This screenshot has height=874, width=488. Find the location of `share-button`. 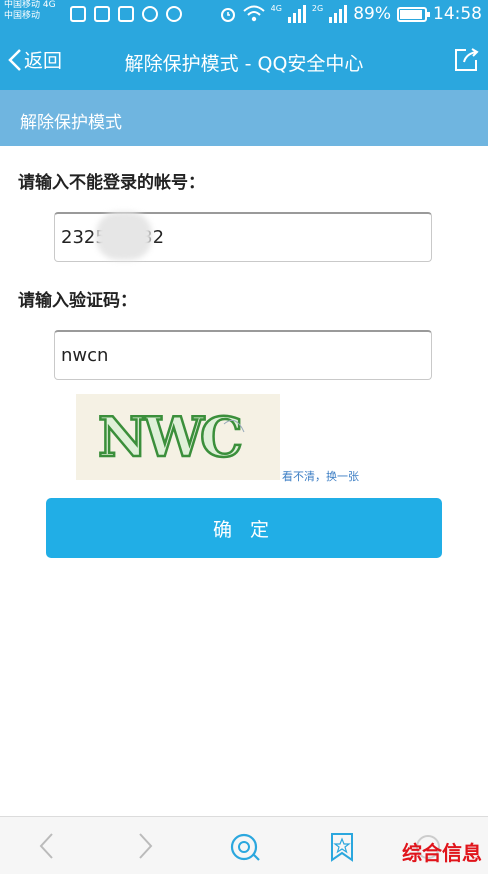

share-button is located at coordinates (466, 62).